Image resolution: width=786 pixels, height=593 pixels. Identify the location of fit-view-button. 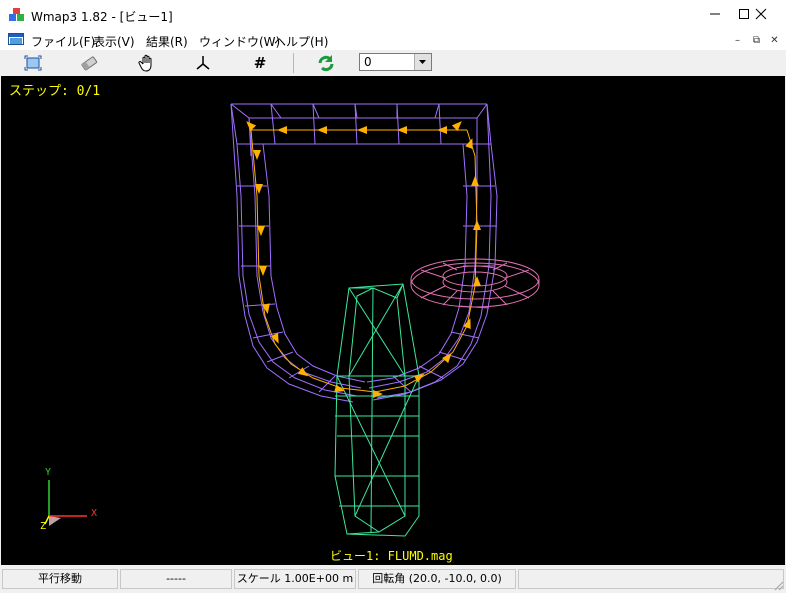
(33, 63).